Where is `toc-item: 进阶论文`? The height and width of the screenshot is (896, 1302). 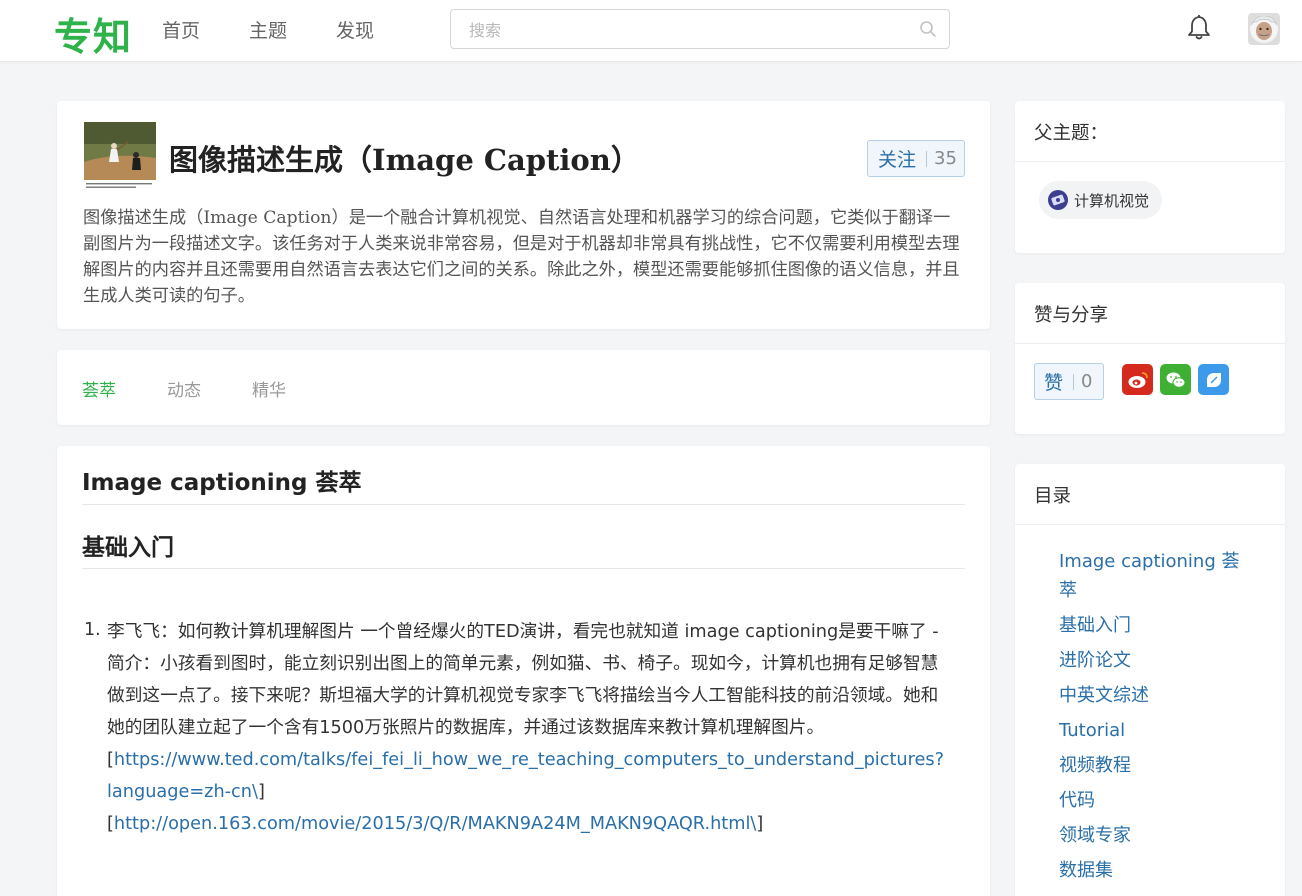
toc-item: 进阶论文 is located at coordinates (1154, 660).